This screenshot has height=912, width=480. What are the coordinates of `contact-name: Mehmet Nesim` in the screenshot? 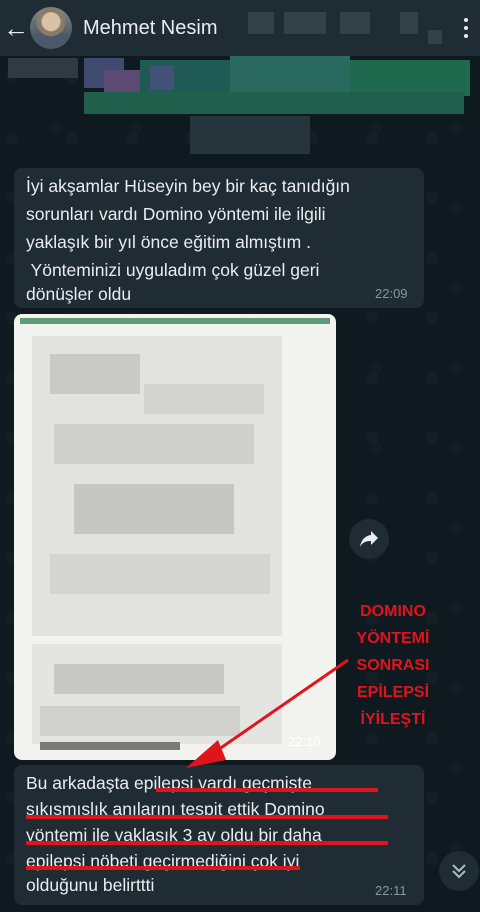 It's located at (150, 28).